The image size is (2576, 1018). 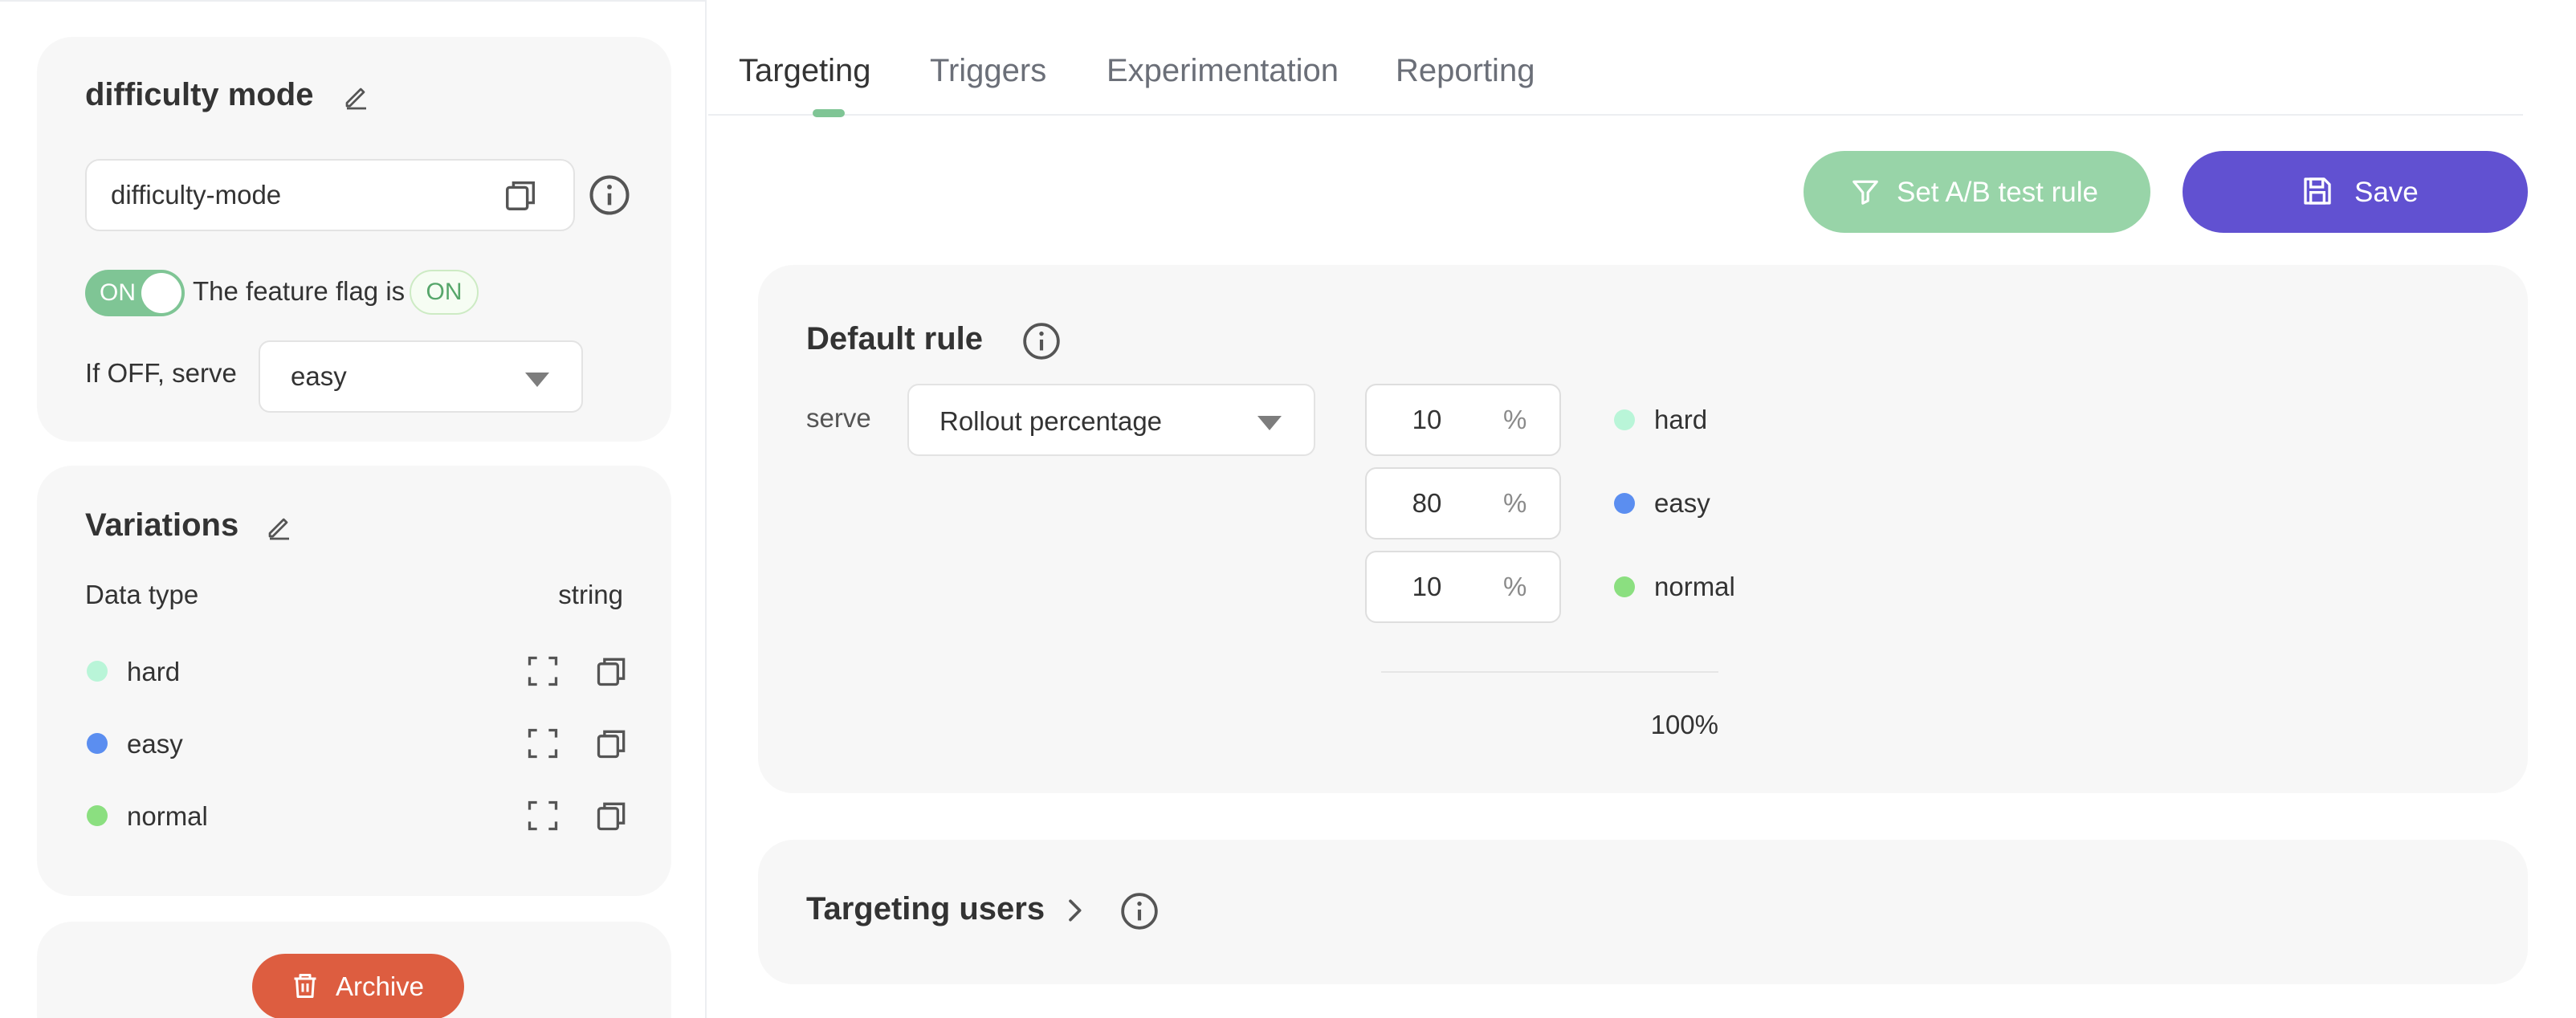 What do you see at coordinates (199, 94) in the screenshot?
I see `flag-title: difficulty mode` at bounding box center [199, 94].